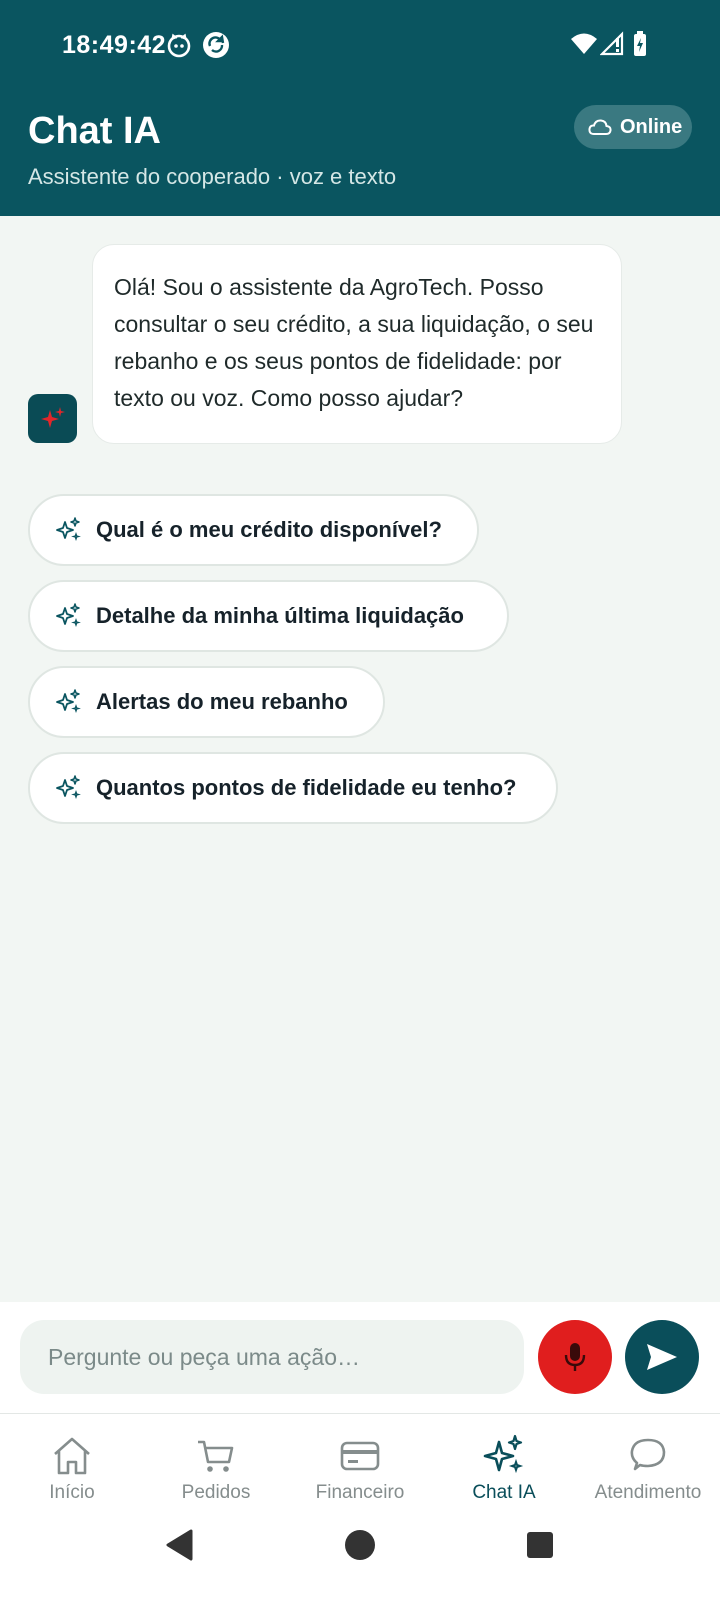  I want to click on battery-icon, so click(640, 43).